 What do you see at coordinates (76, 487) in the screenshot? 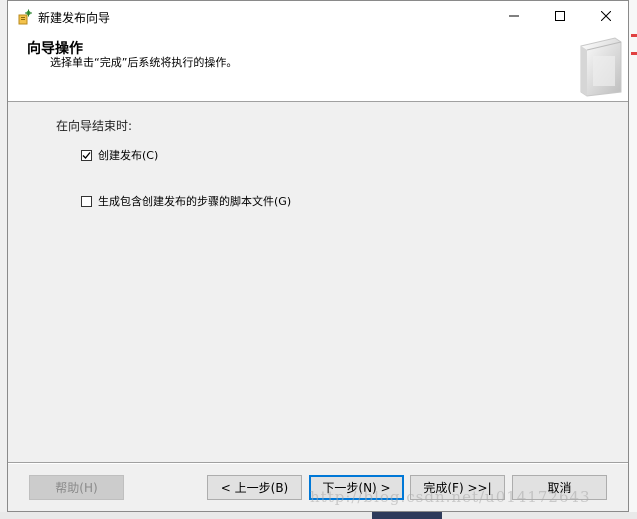
I see `help-button: 帮助(H)` at bounding box center [76, 487].